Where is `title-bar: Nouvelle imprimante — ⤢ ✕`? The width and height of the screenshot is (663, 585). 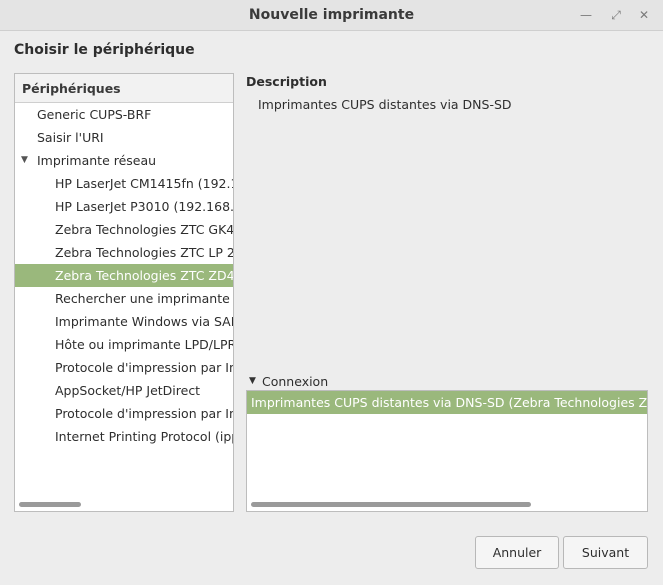
title-bar: Nouvelle imprimante — ⤢ ✕ is located at coordinates (331, 15).